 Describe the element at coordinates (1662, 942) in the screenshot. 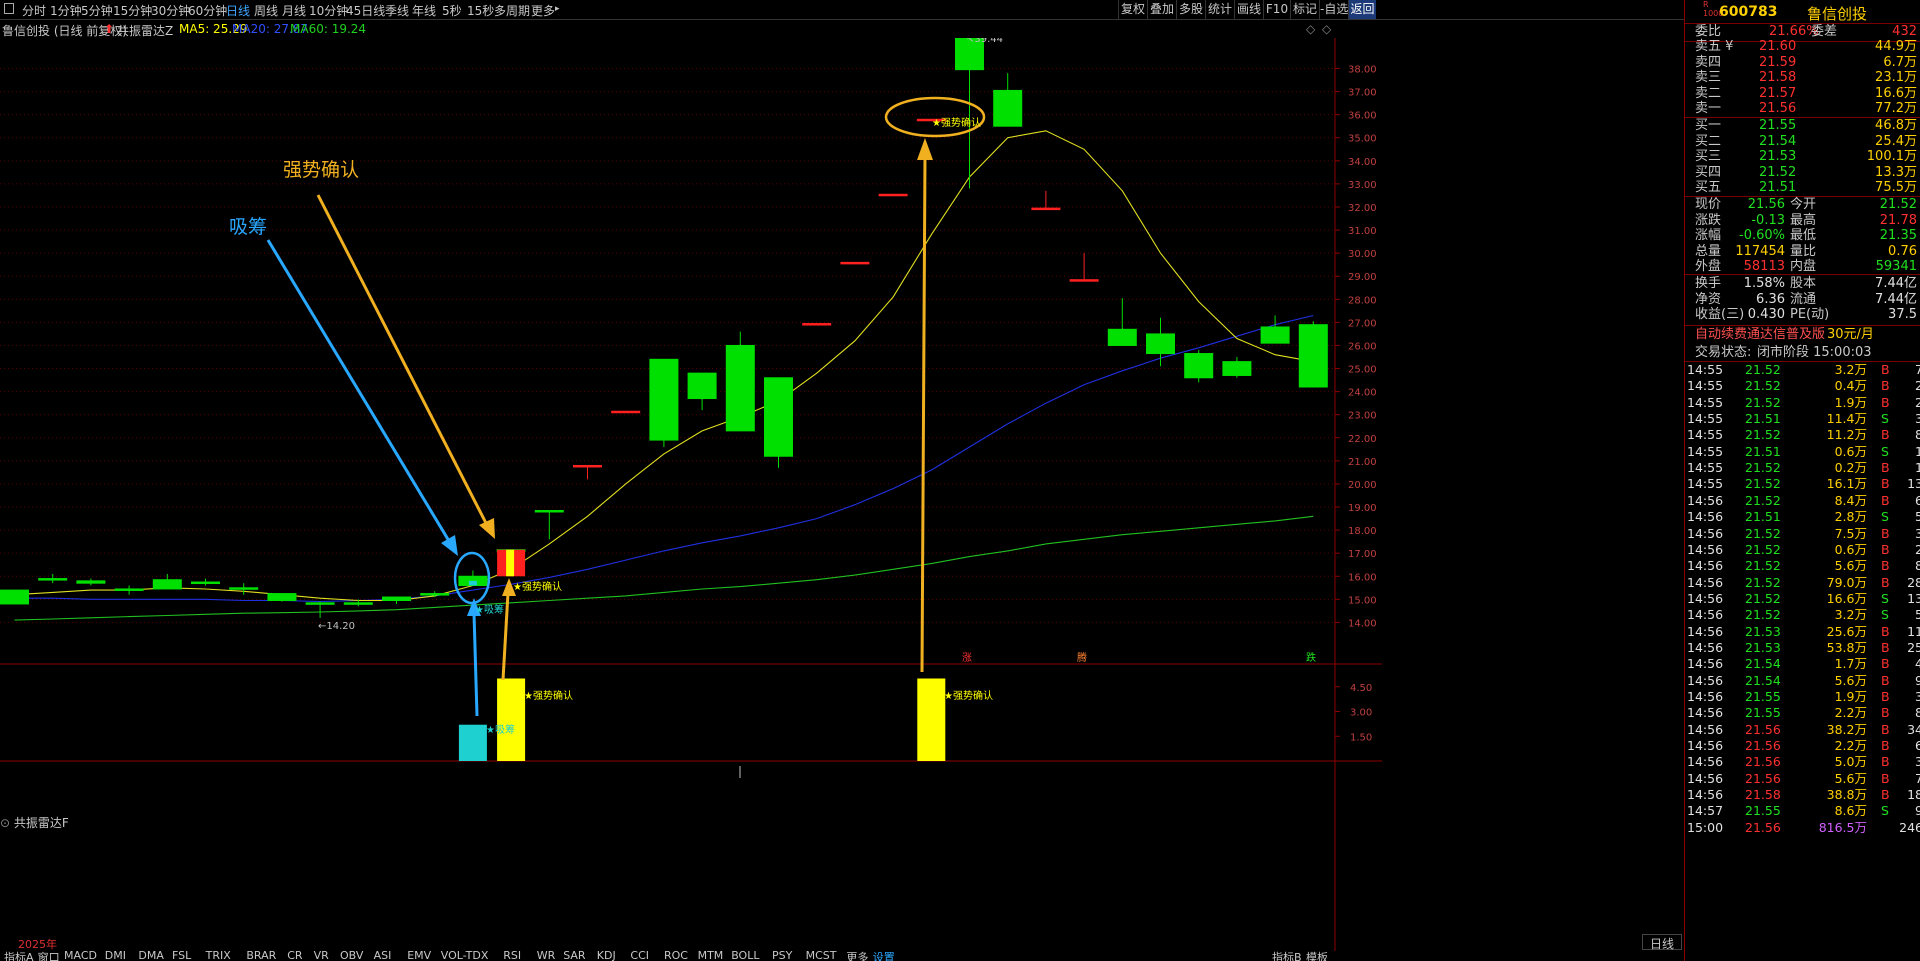

I see `period-label: 日线` at that location.